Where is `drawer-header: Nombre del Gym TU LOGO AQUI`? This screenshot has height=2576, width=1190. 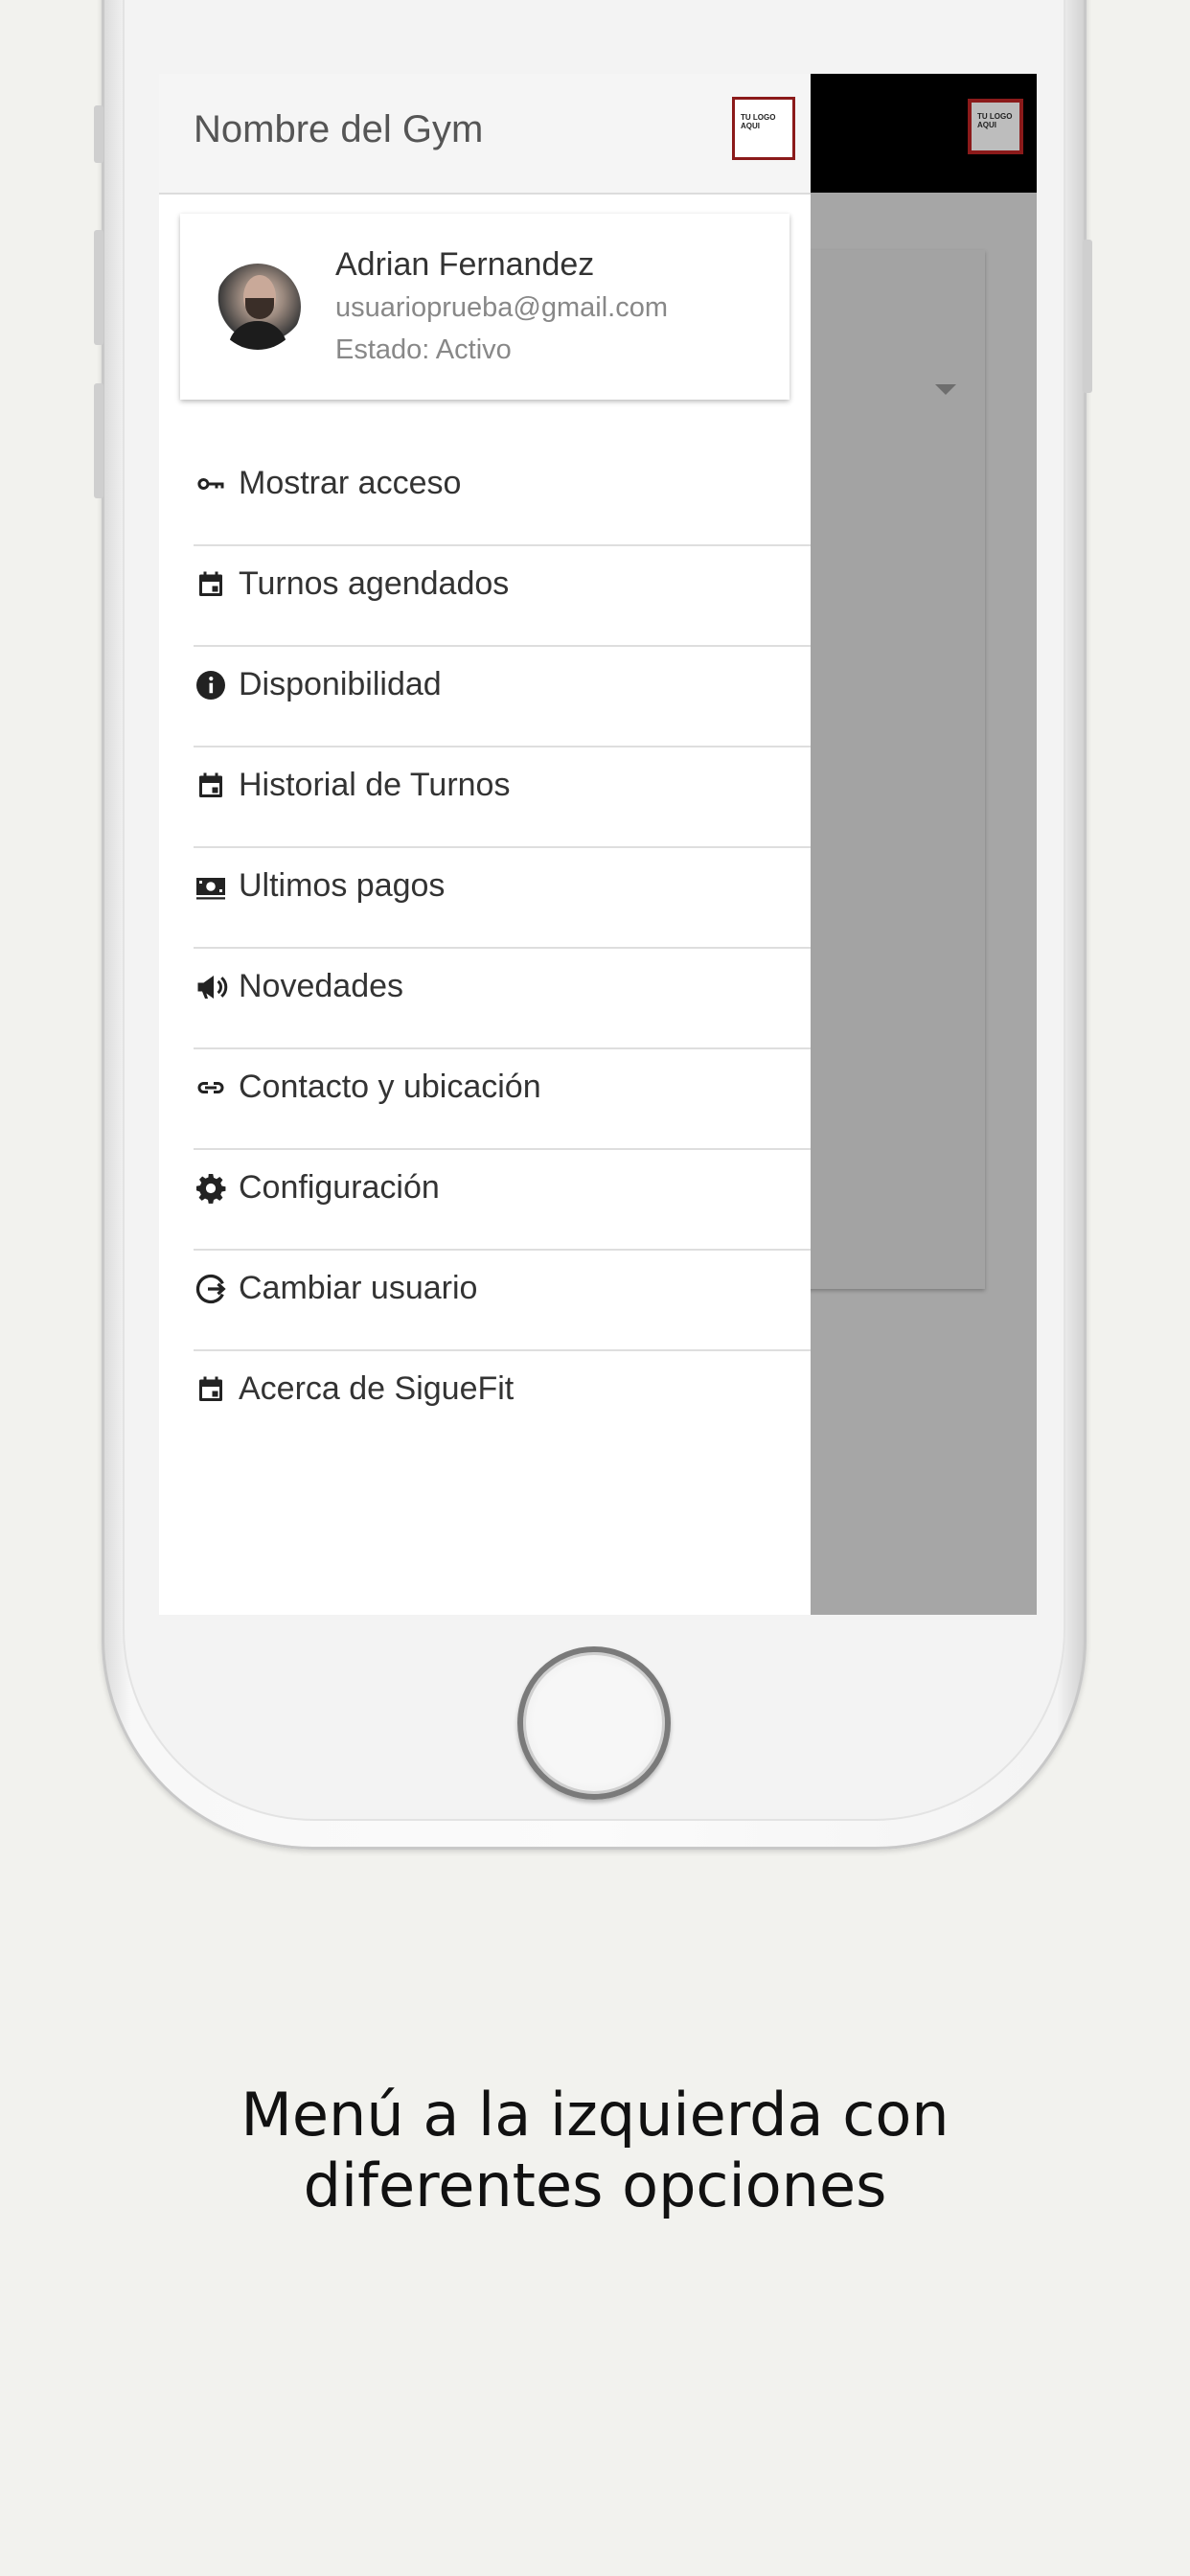
drawer-header: Nombre del Gym TU LOGO AQUI is located at coordinates (485, 134).